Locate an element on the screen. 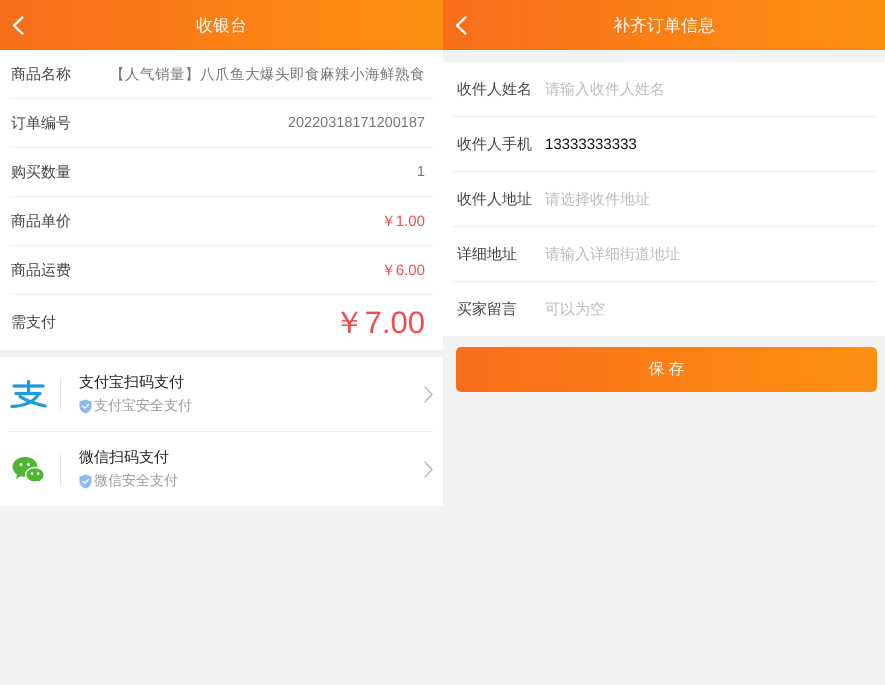  field-label: 详细地址 is located at coordinates (487, 254).